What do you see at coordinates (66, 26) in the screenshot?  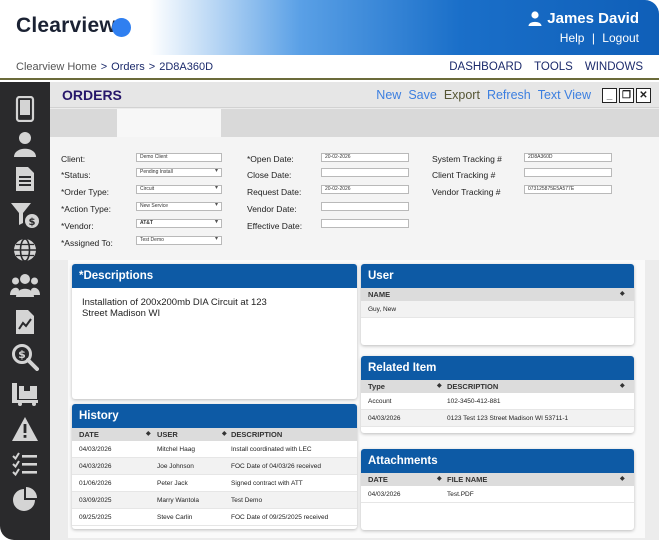 I see `app-logo: Clearview` at bounding box center [66, 26].